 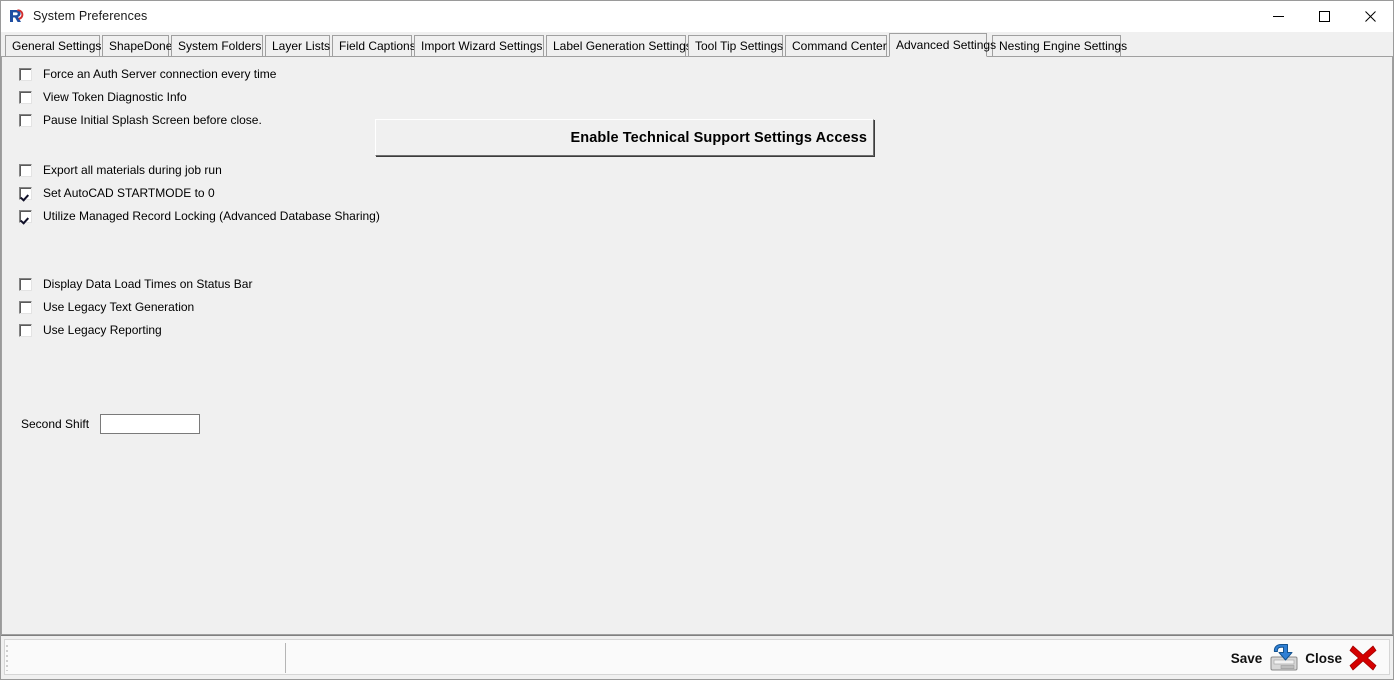 I want to click on checkbox-label: Use Legacy Text Generation, so click(x=119, y=307).